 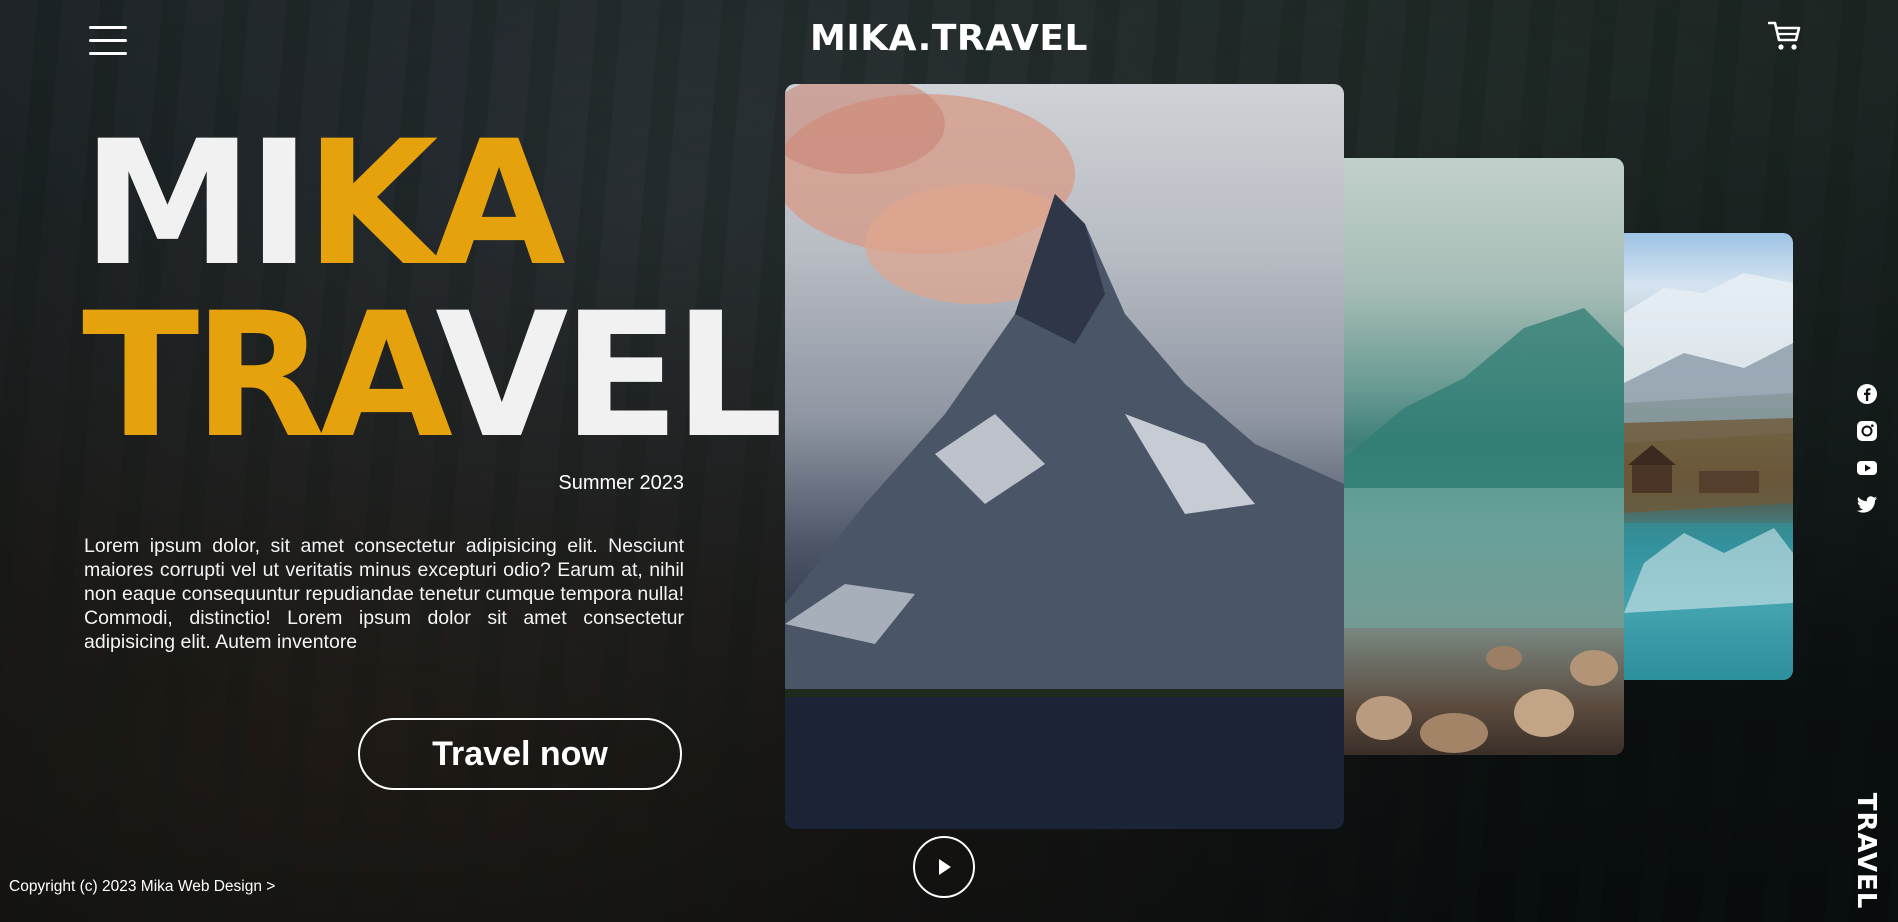 I want to click on play-icon, so click(x=945, y=867).